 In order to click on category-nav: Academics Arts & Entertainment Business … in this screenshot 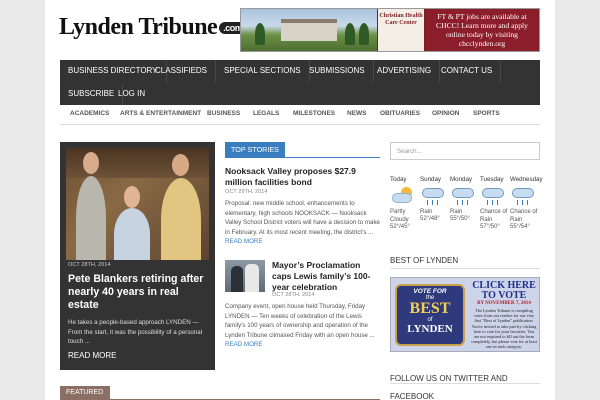, I will do `click(300, 115)`.